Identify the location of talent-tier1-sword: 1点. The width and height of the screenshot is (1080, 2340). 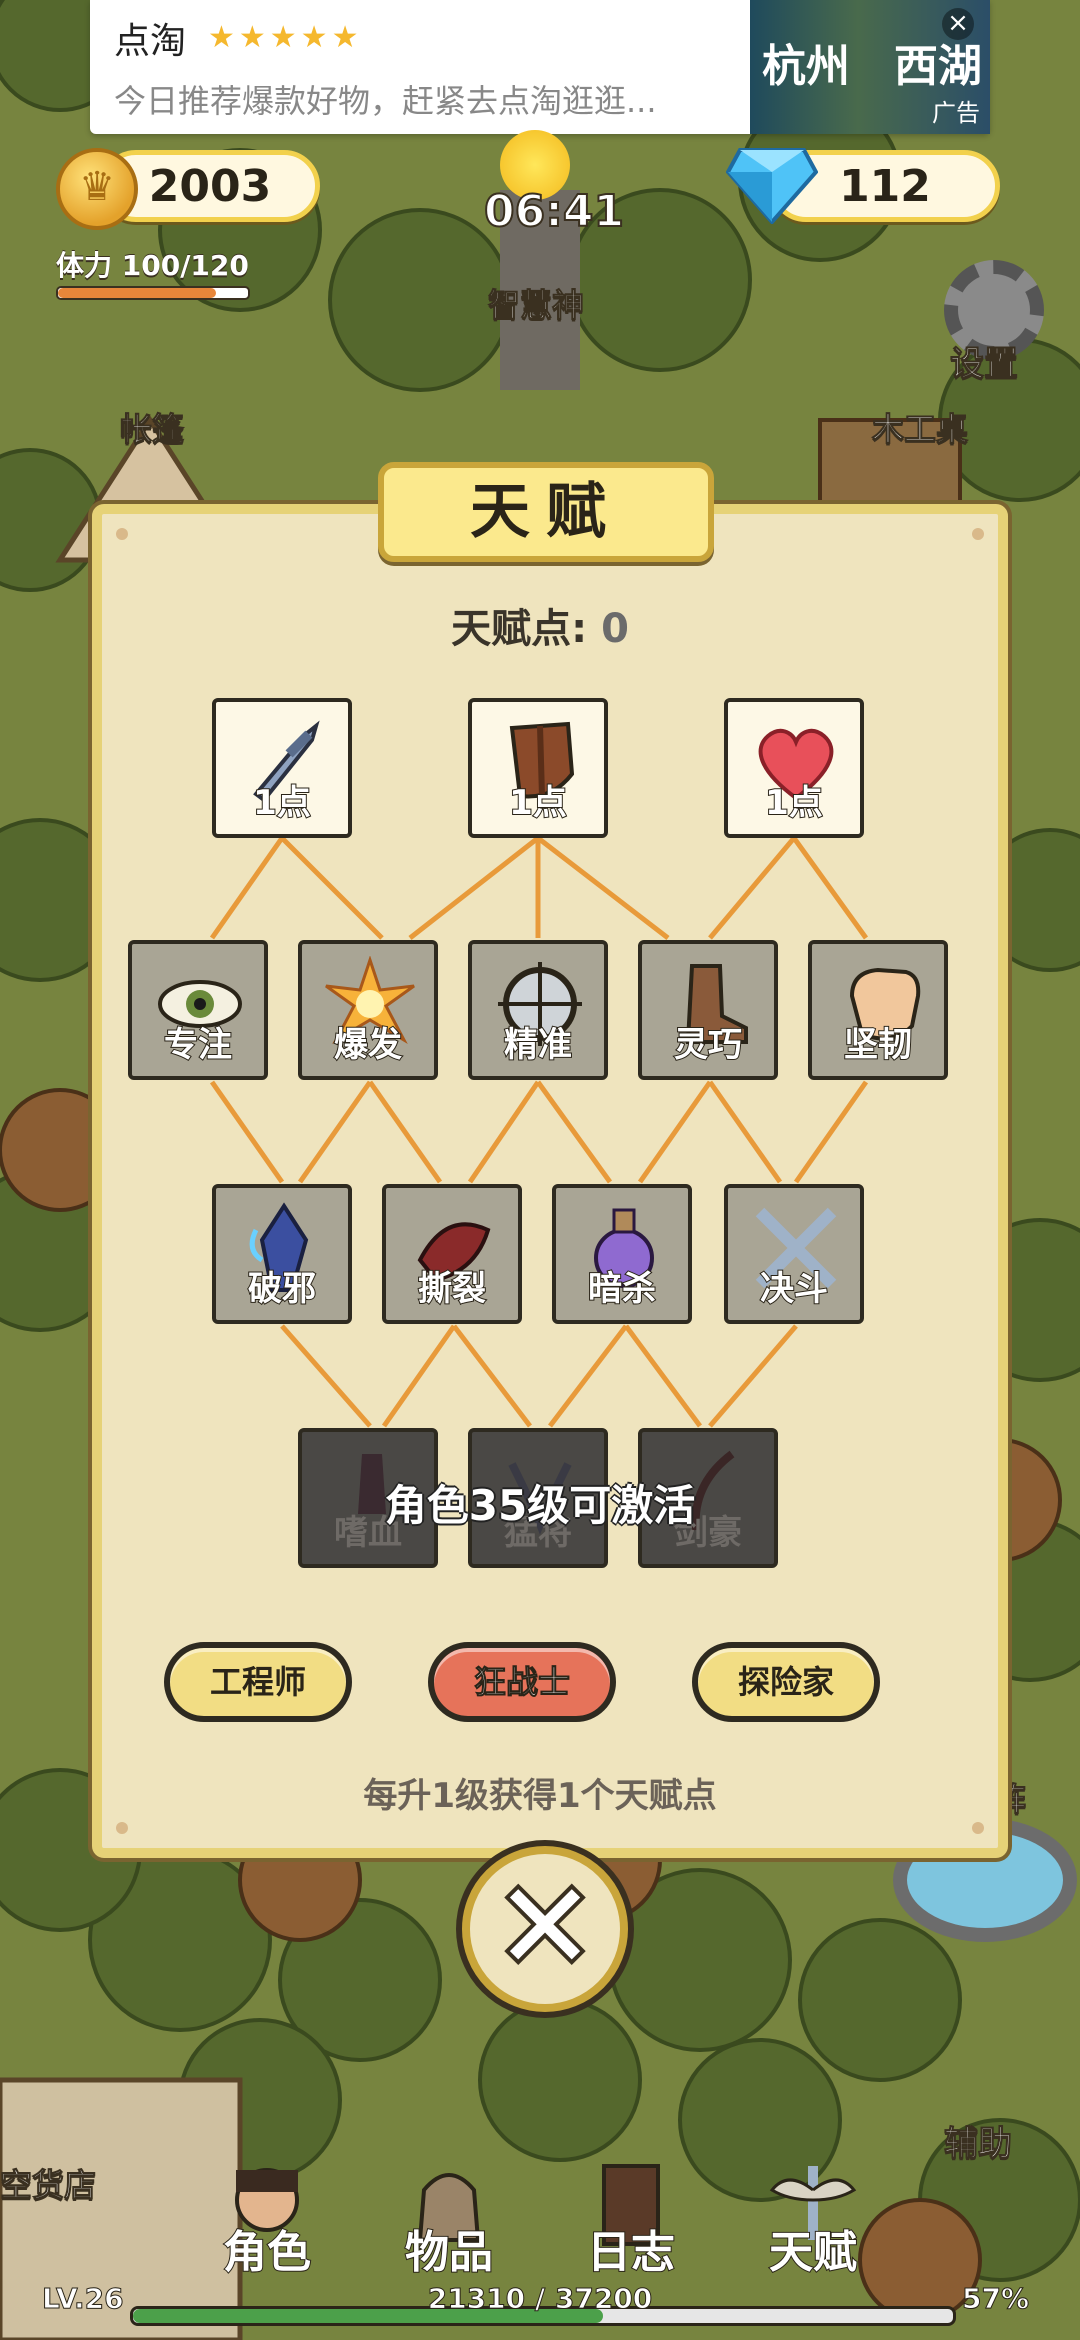
(282, 768).